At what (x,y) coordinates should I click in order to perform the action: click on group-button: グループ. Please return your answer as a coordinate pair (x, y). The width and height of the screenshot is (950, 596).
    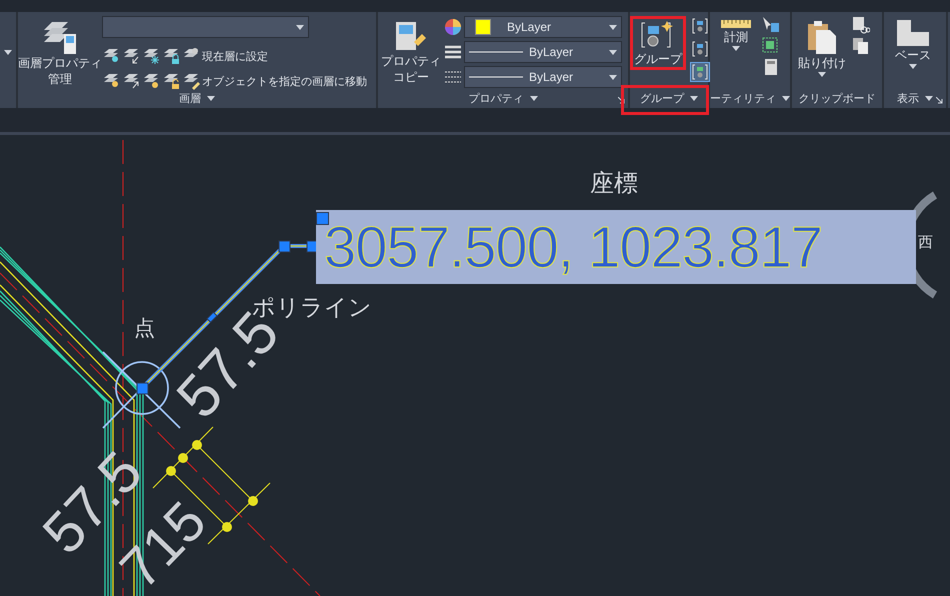
    Looking at the image, I should click on (658, 43).